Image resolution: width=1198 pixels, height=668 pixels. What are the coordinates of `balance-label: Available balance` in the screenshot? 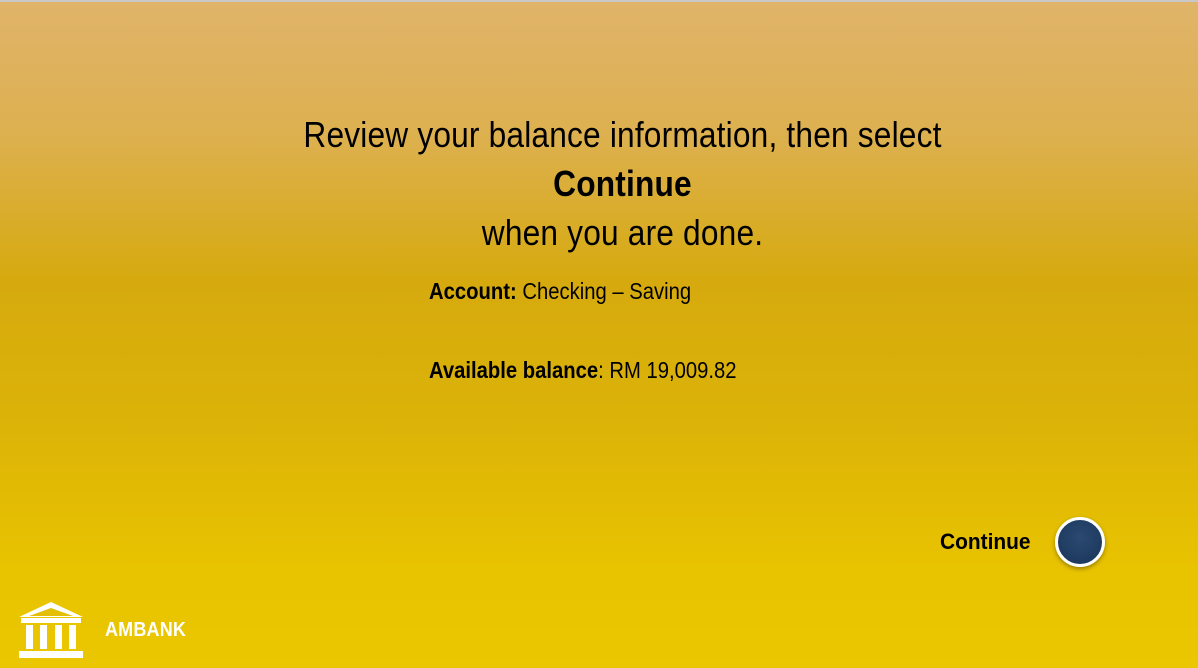 It's located at (514, 370).